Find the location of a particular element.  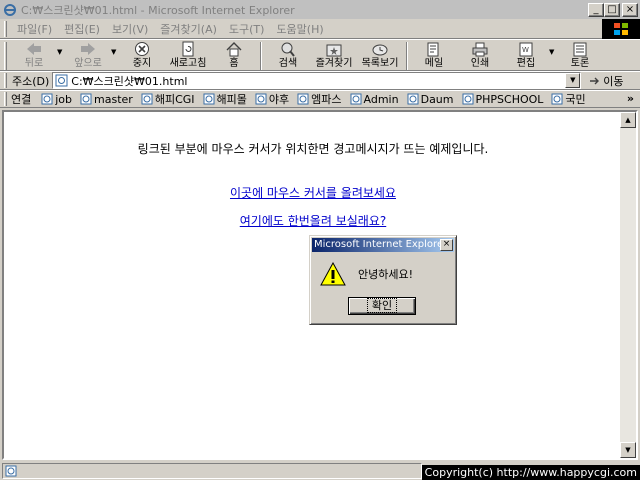

minimize-button: _ is located at coordinates (596, 9).